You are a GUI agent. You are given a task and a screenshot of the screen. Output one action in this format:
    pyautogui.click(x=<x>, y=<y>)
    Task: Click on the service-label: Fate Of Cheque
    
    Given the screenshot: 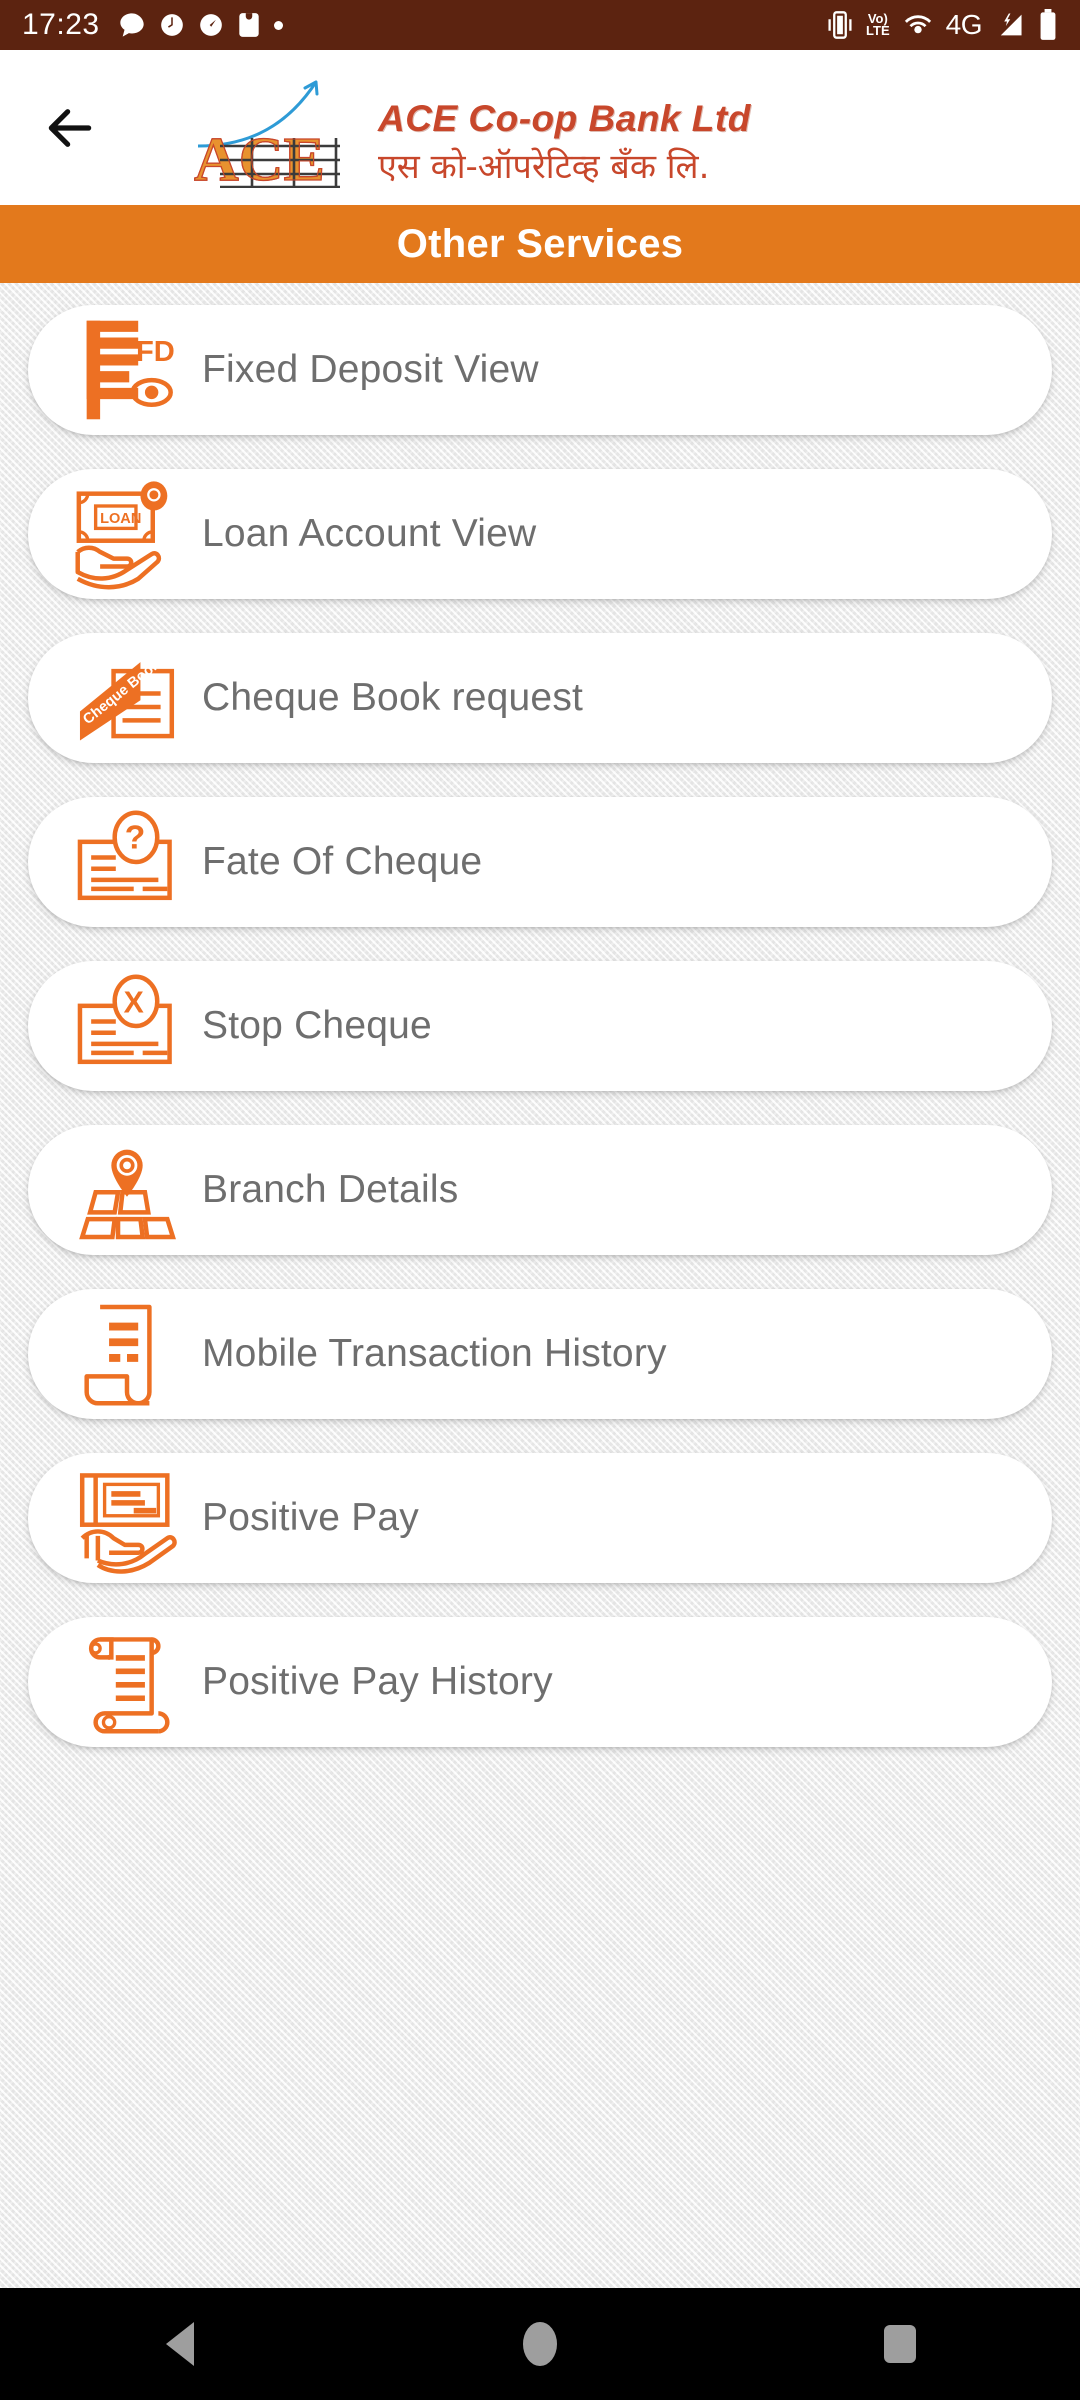 What is the action you would take?
    pyautogui.click(x=342, y=861)
    